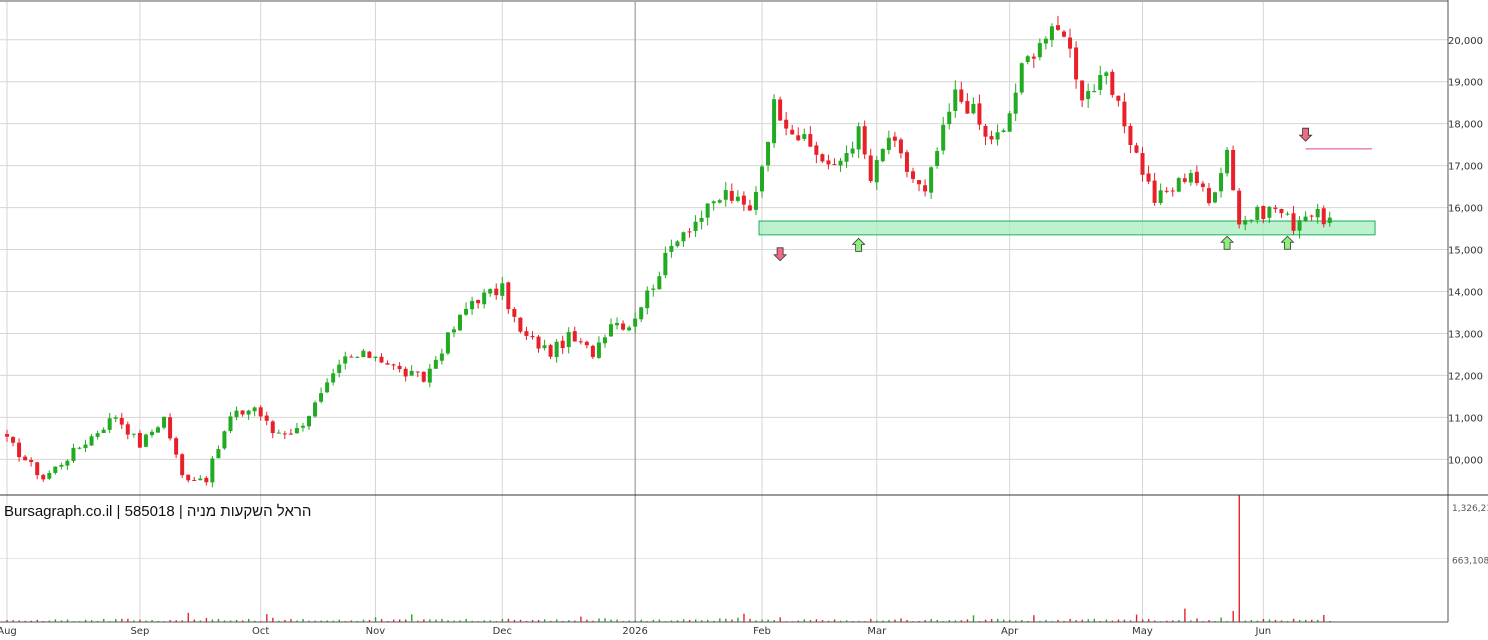 The image size is (1488, 640). I want to click on month-tick-label: Oct, so click(260, 631).